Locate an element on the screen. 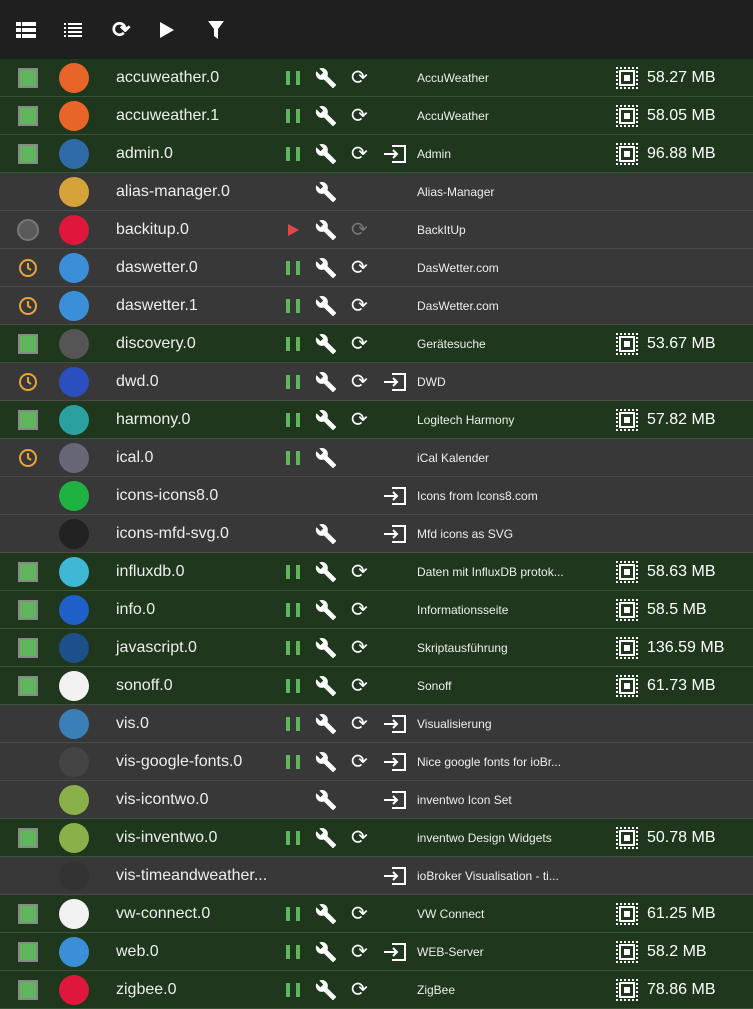 This screenshot has height=1009, width=753. memory-usage: 61.73 MB is located at coordinates (666, 685).